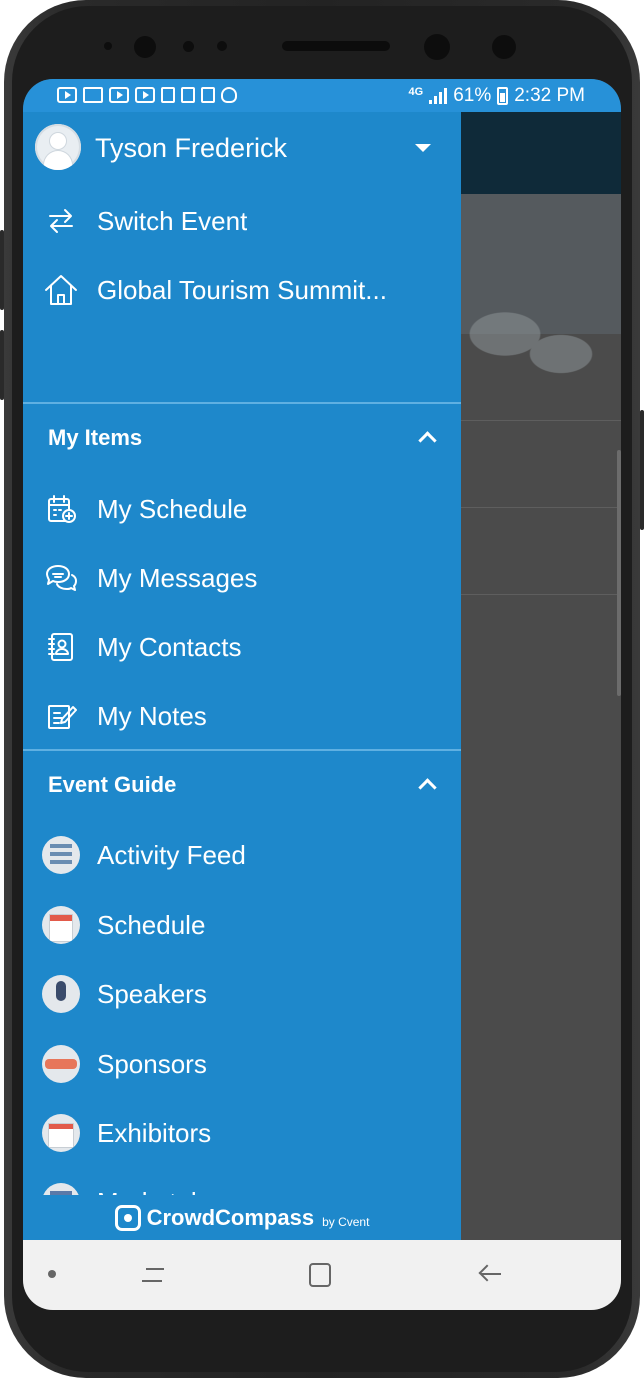  I want to click on schedule-icon, so click(61, 925).